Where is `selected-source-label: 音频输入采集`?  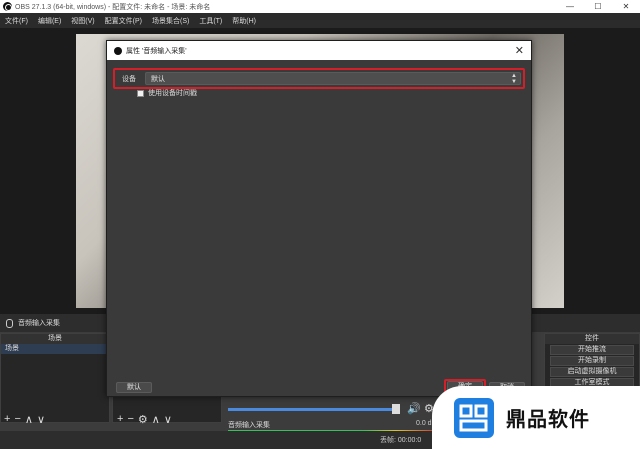
selected-source-label: 音频输入采集 is located at coordinates (39, 323).